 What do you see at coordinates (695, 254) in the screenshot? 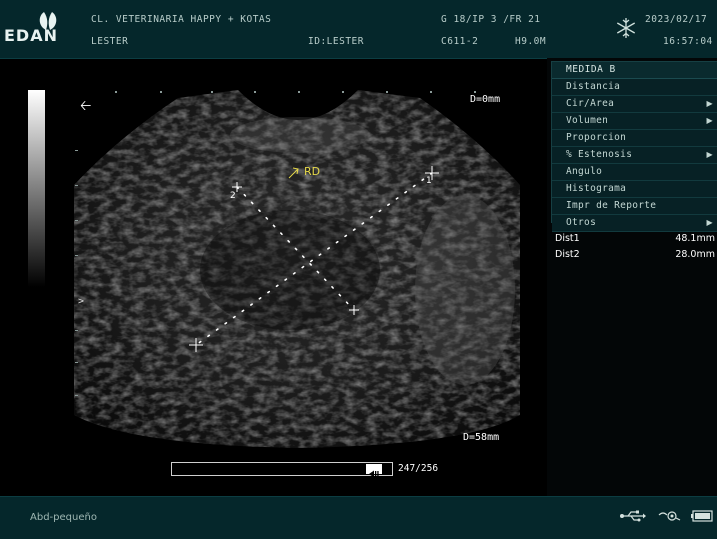
I see `result-value: 28.0mm` at bounding box center [695, 254].